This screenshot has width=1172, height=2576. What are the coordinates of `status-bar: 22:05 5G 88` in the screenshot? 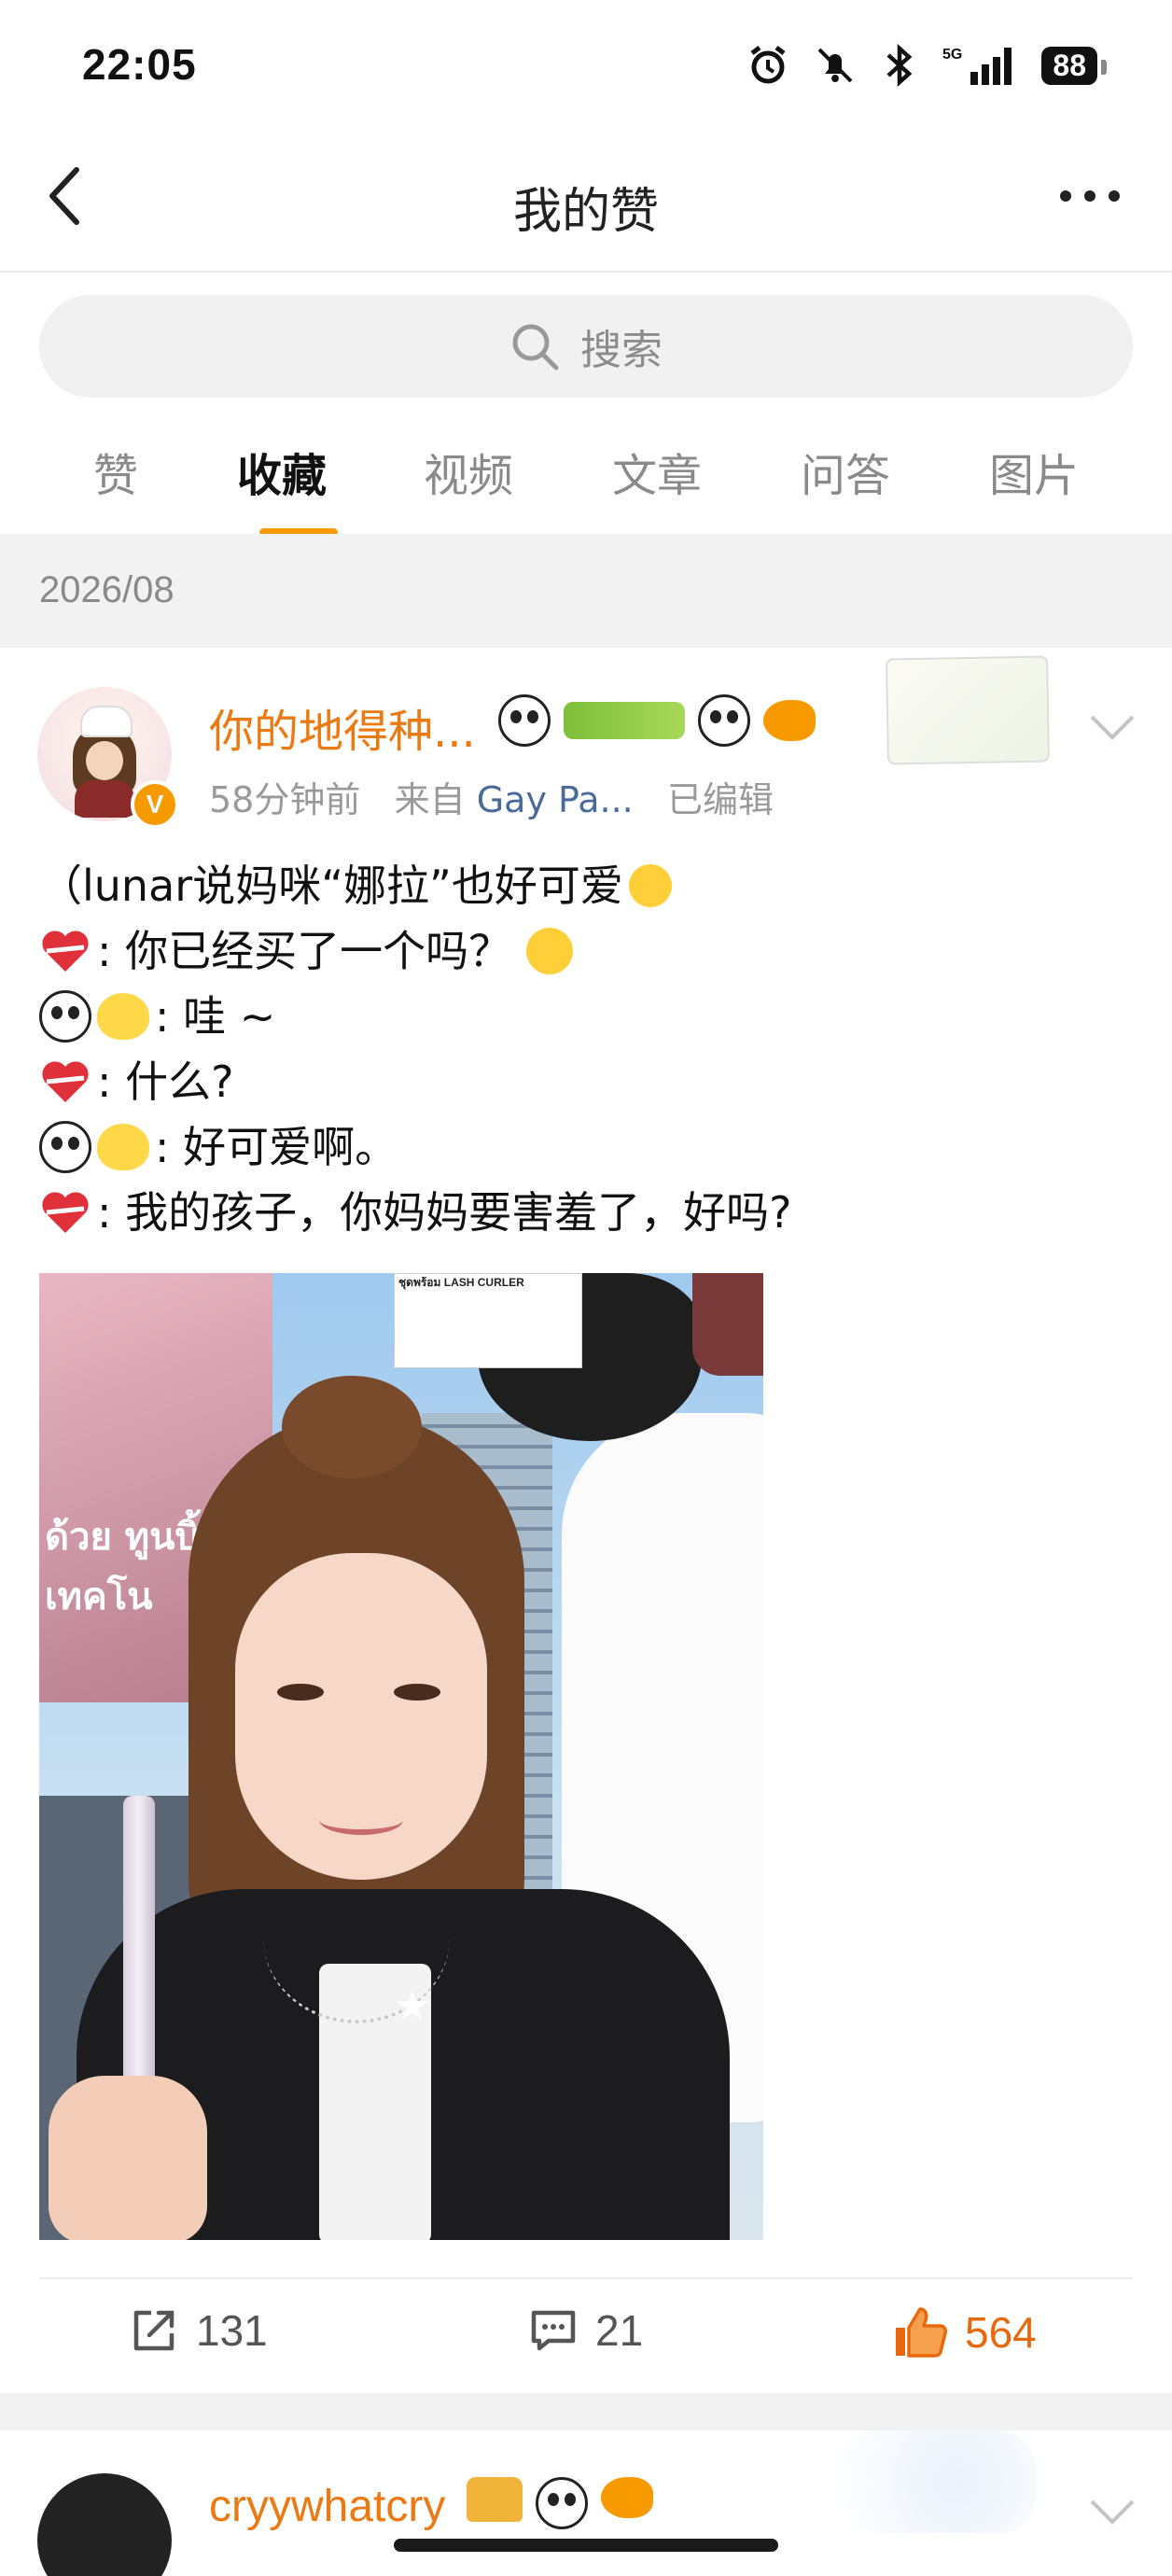 It's located at (586, 65).